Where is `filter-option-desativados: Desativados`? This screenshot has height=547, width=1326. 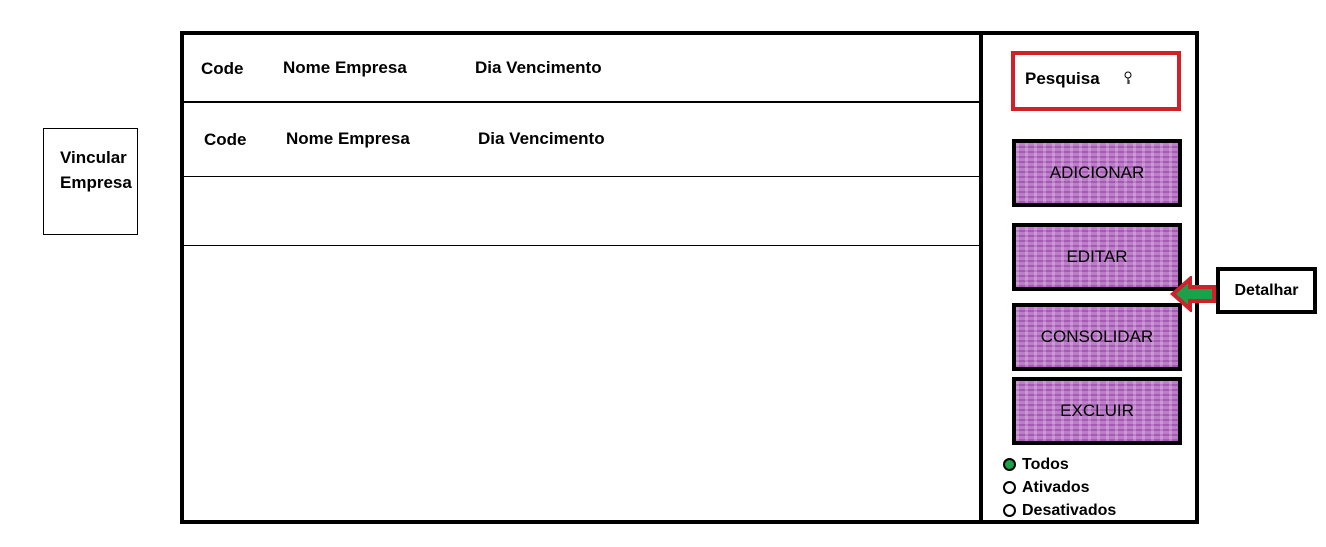
filter-option-desativados: Desativados is located at coordinates (1059, 510).